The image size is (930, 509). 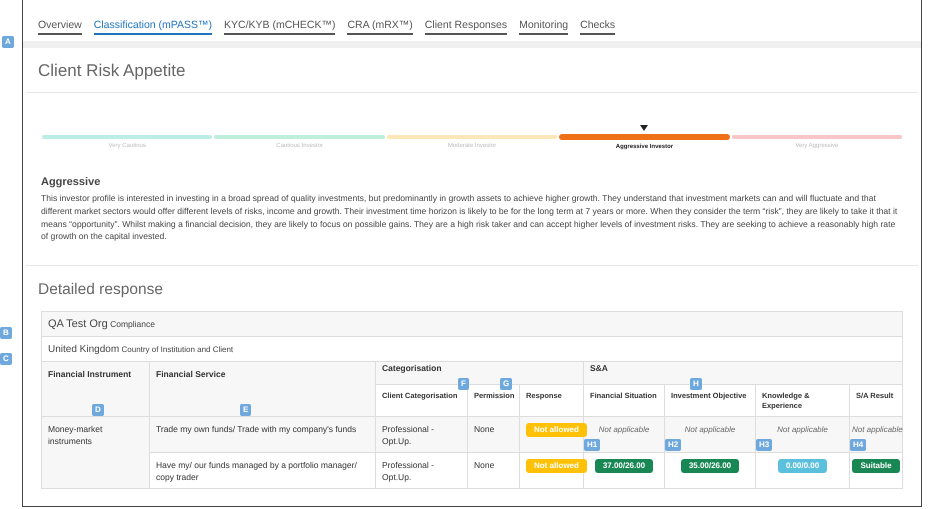 What do you see at coordinates (764, 445) in the screenshot?
I see `callout-marker: H3` at bounding box center [764, 445].